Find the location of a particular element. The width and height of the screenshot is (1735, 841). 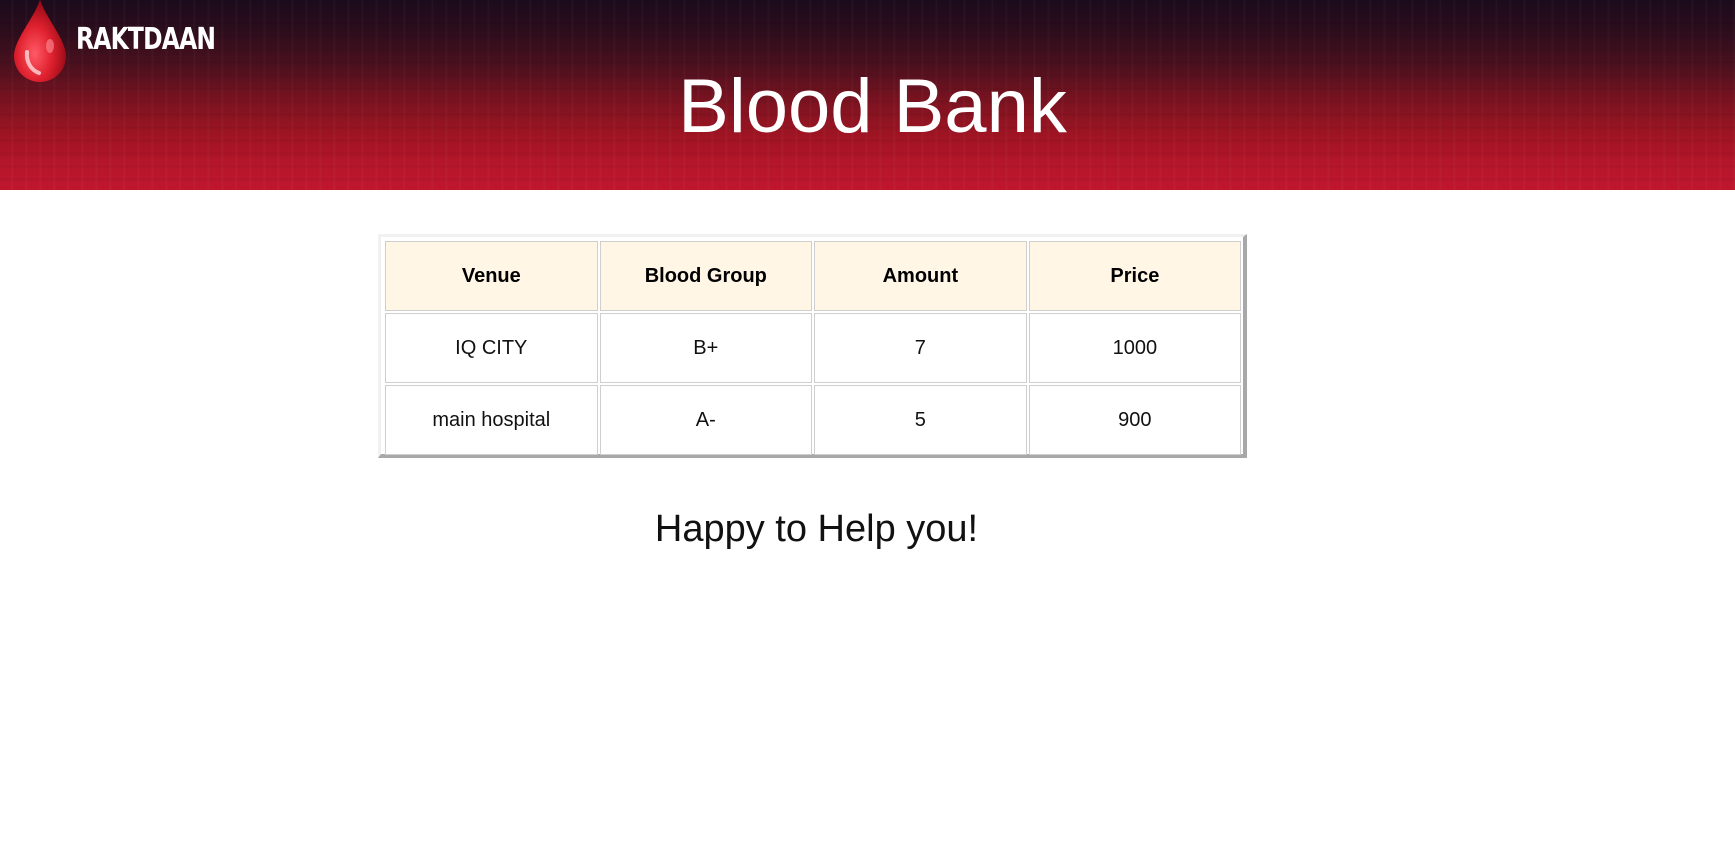

cell-blood-group: B+ is located at coordinates (706, 348).